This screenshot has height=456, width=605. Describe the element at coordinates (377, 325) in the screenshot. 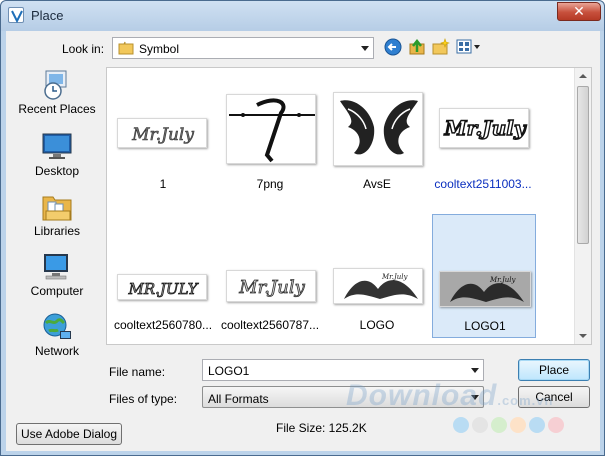

I see `file-name: LOGO` at that location.